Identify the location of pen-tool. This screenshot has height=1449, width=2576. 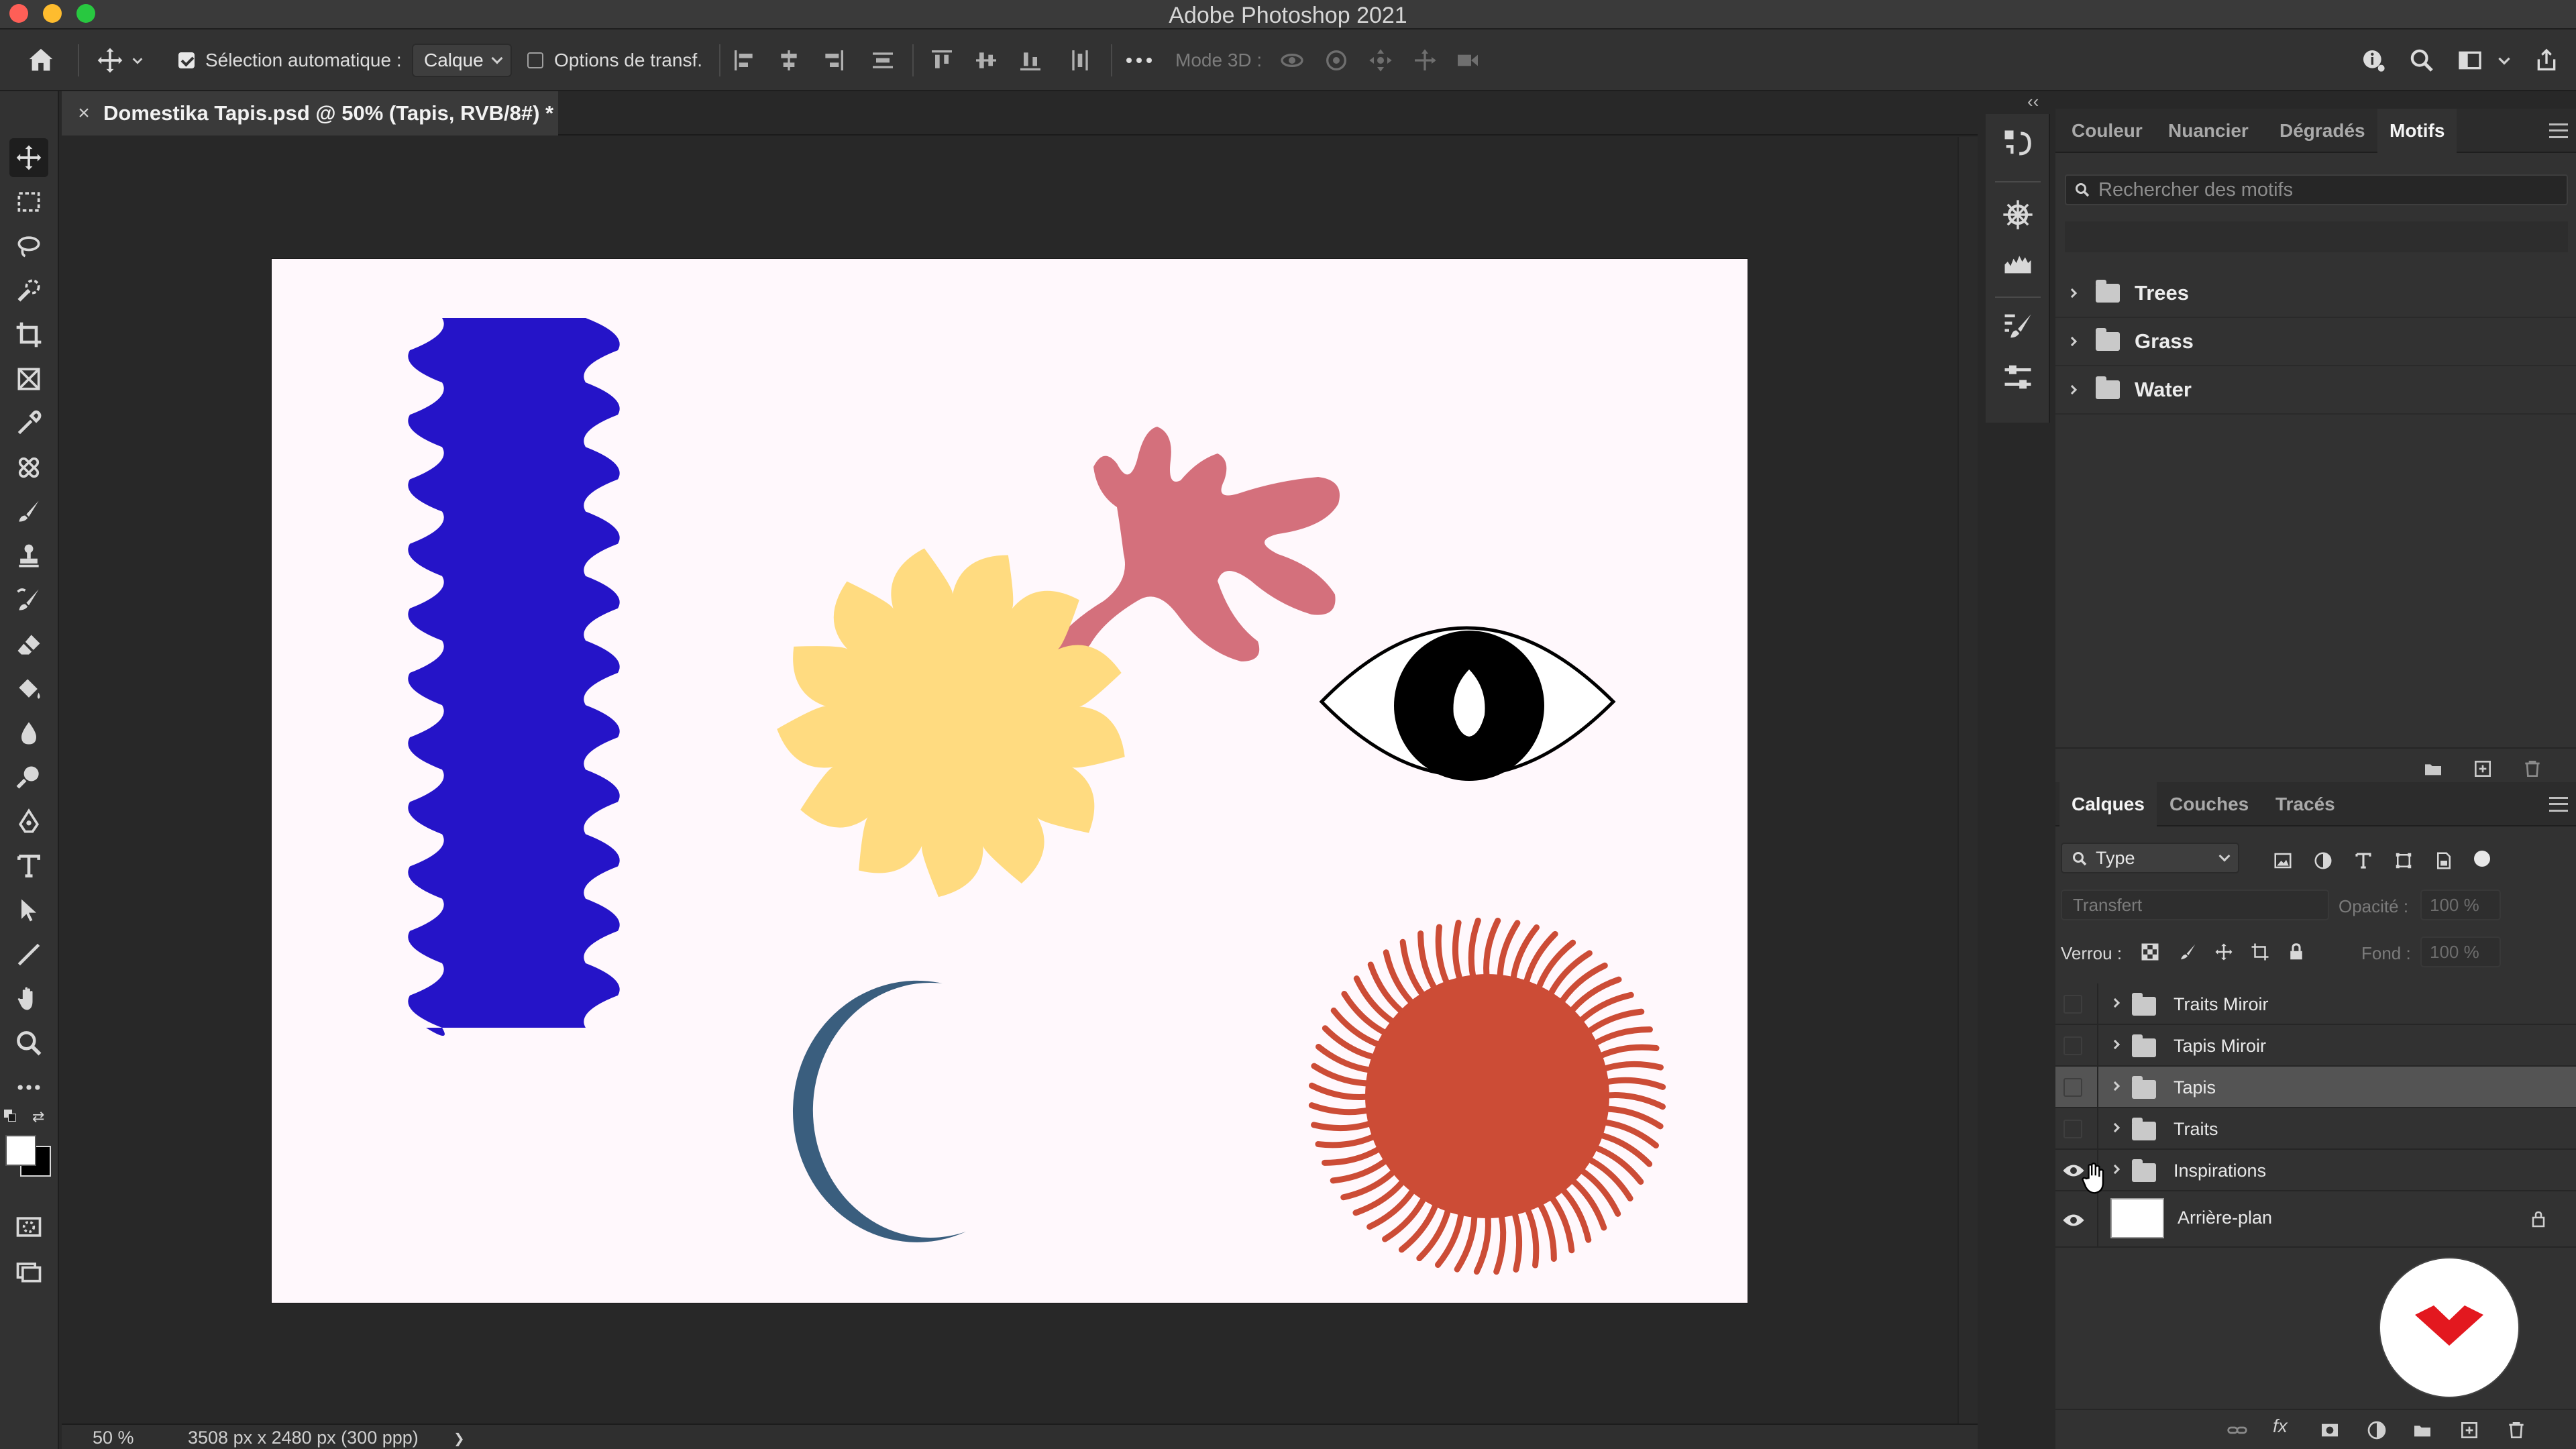
(28, 821).